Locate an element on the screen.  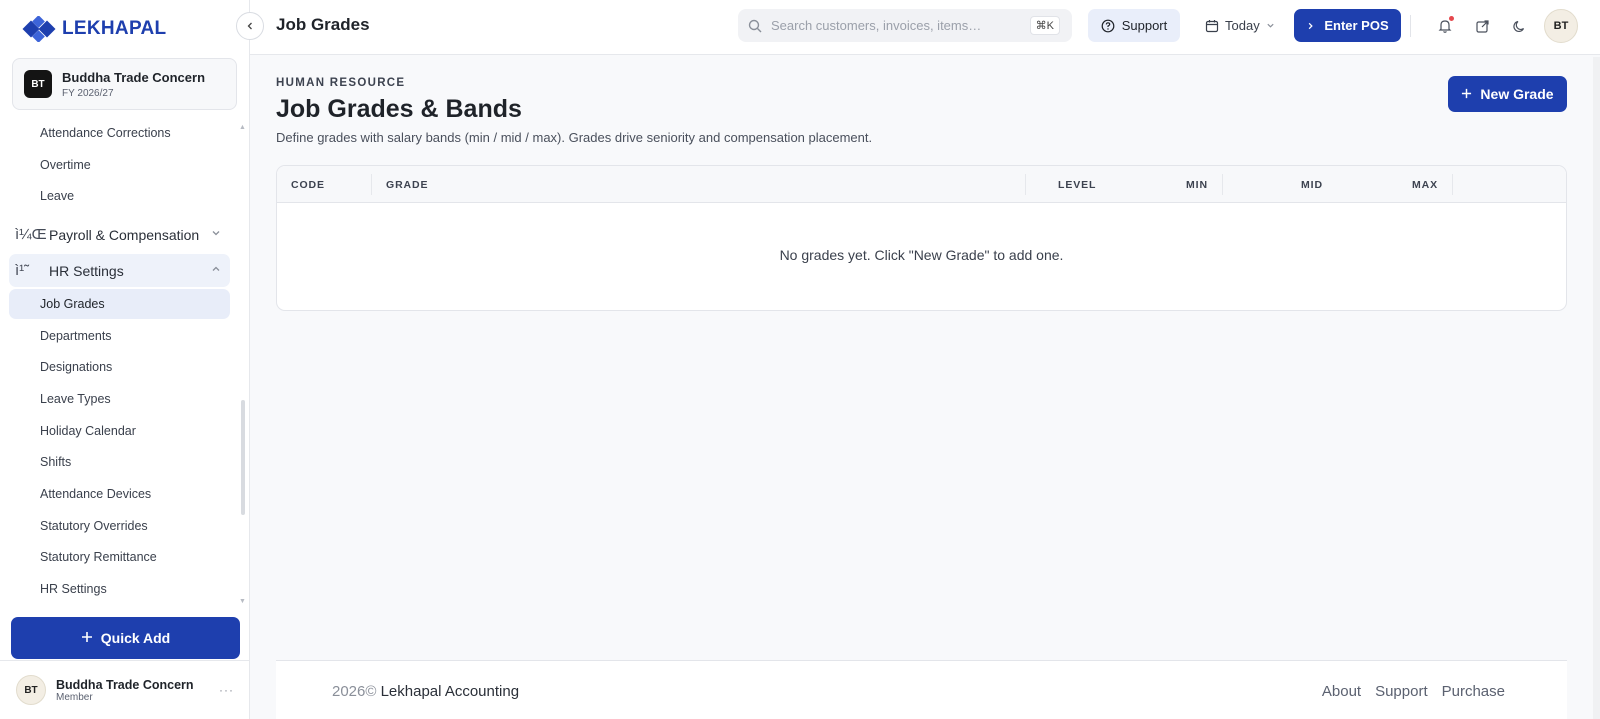
top-header: Job Grades ⌘K Support Today Enter POS BT is located at coordinates (925, 27).